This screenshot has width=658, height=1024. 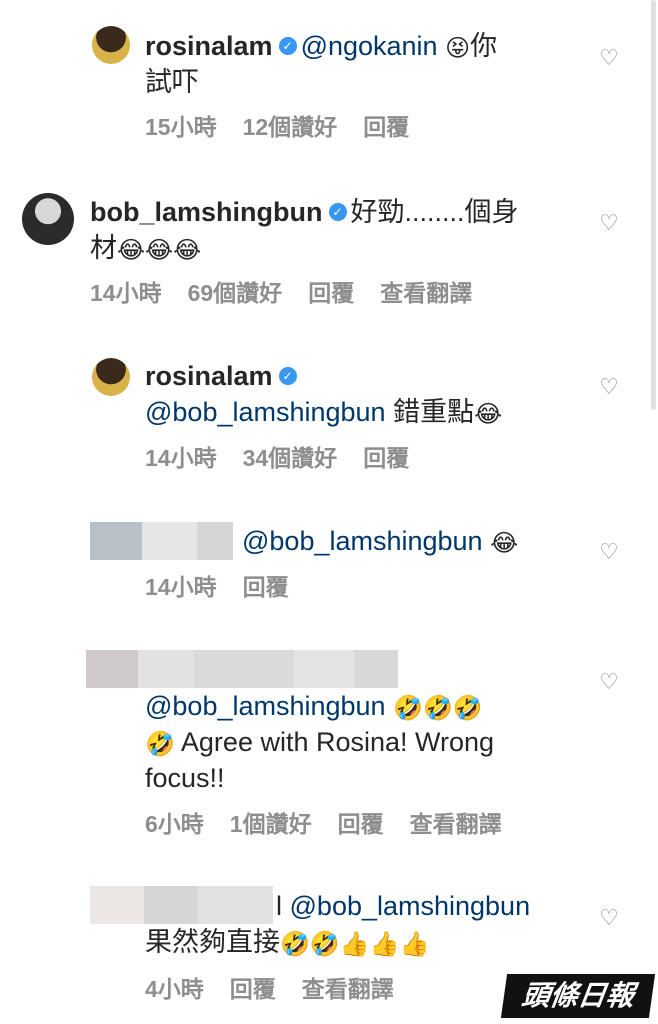 I want to click on watermark-logo: 頭條日報, so click(x=578, y=996).